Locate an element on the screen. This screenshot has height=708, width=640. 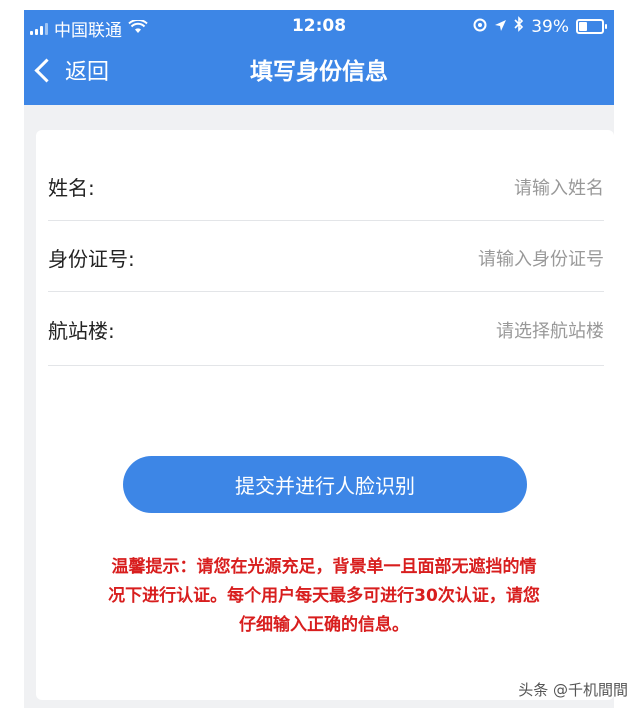
id-number-label: 身份证号: is located at coordinates (91, 259).